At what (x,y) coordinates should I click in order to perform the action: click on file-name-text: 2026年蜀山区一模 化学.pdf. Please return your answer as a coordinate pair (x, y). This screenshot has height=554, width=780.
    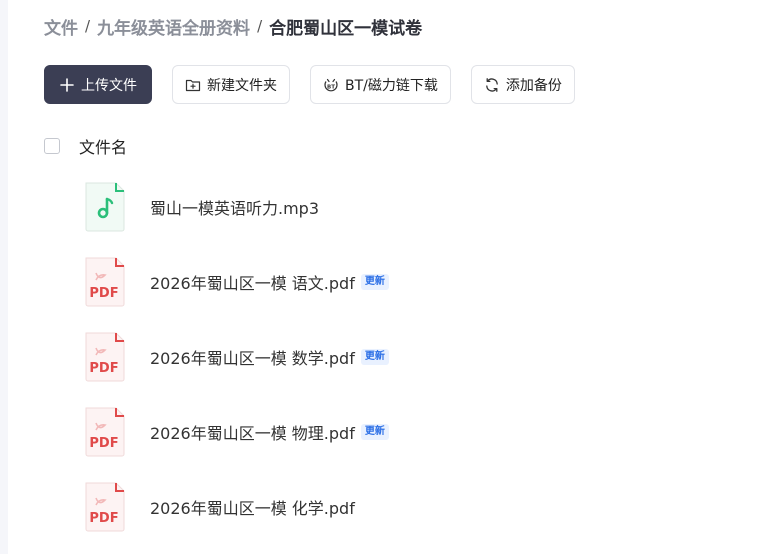
    Looking at the image, I should click on (252, 508).